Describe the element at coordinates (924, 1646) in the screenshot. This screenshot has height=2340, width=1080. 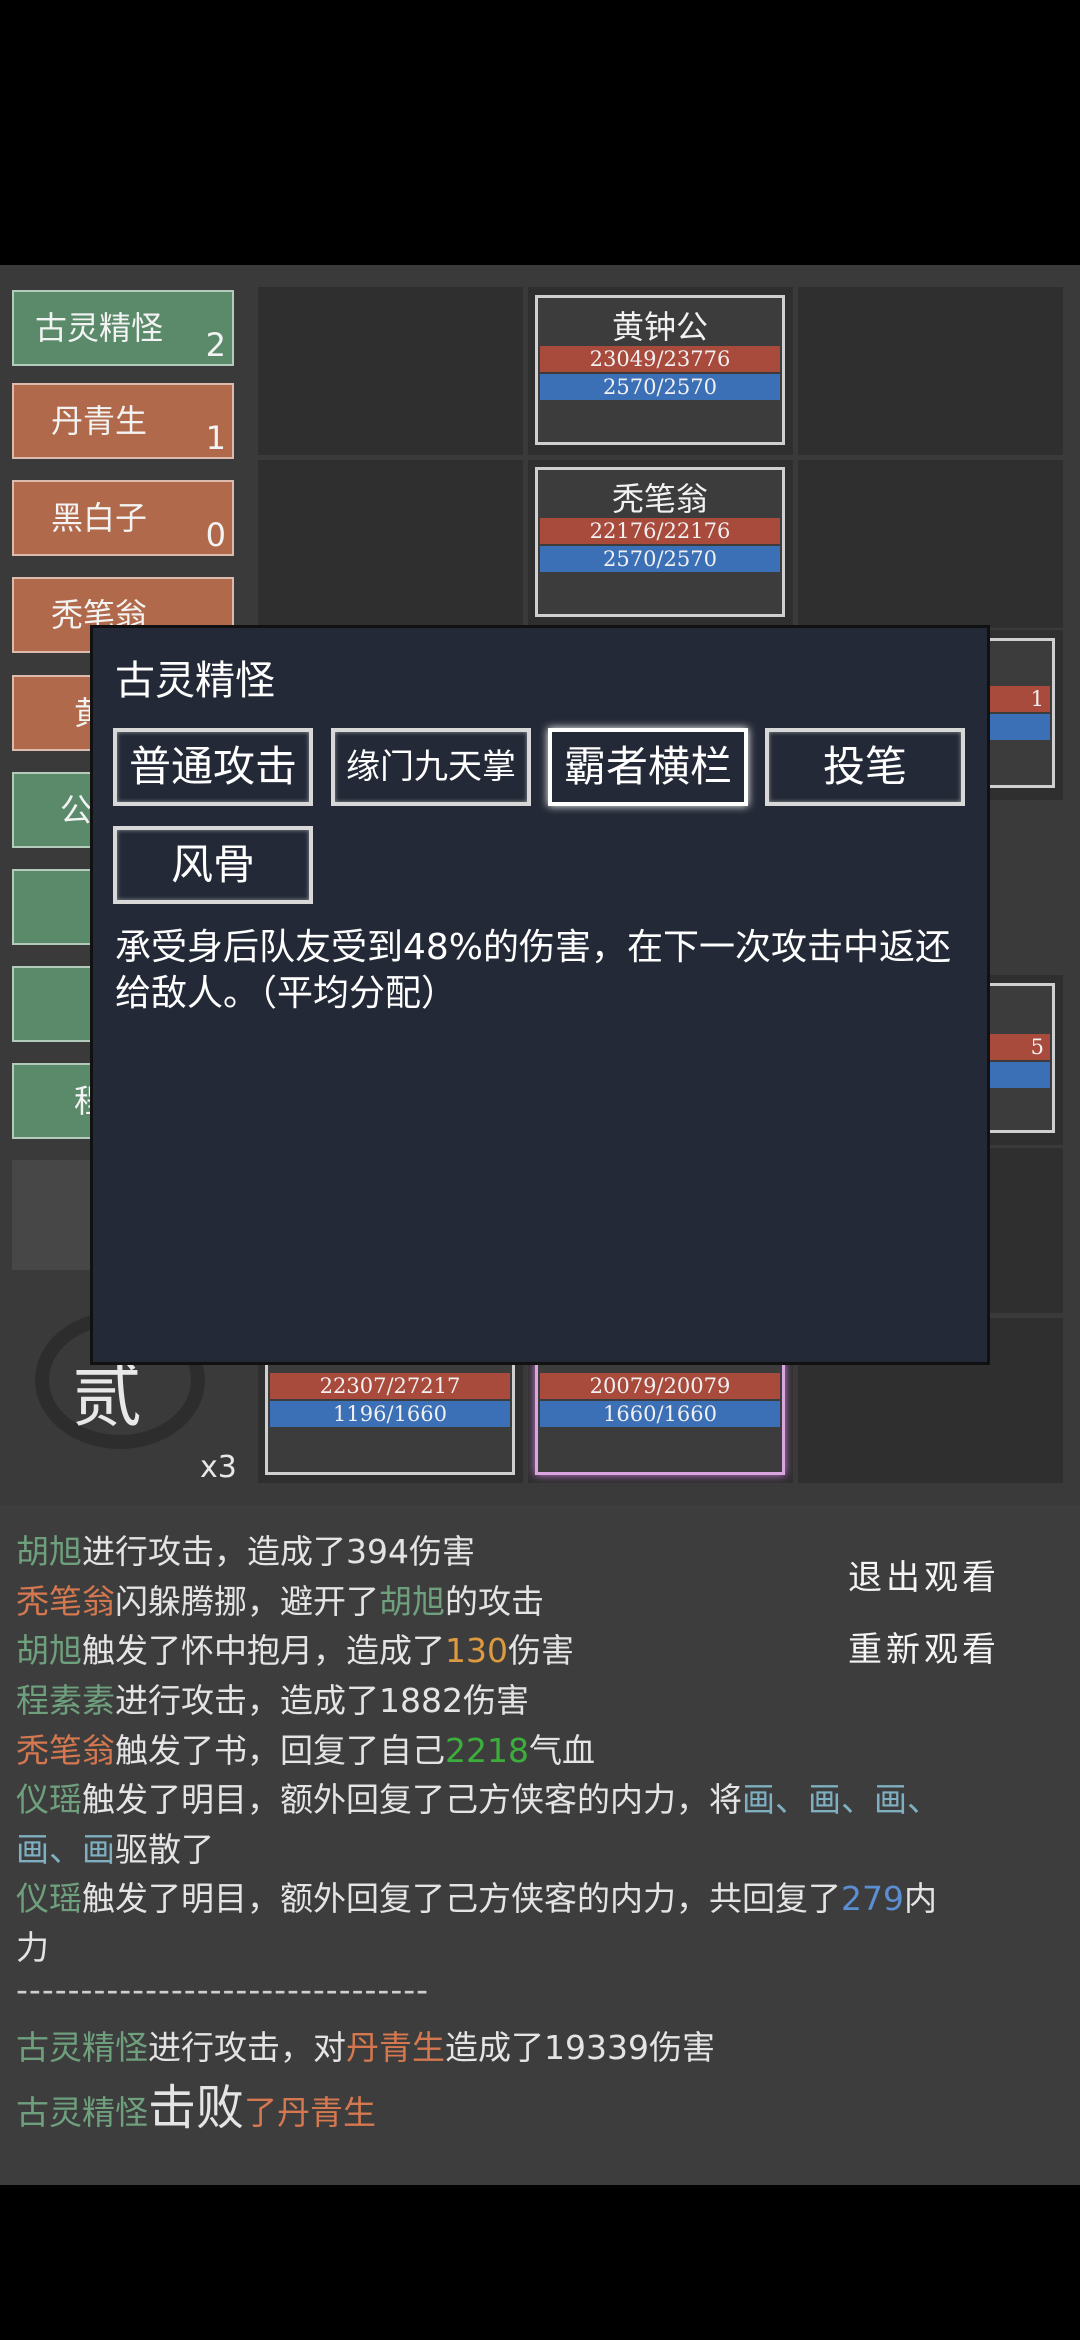
I see `replay-button: 重新观看` at that location.